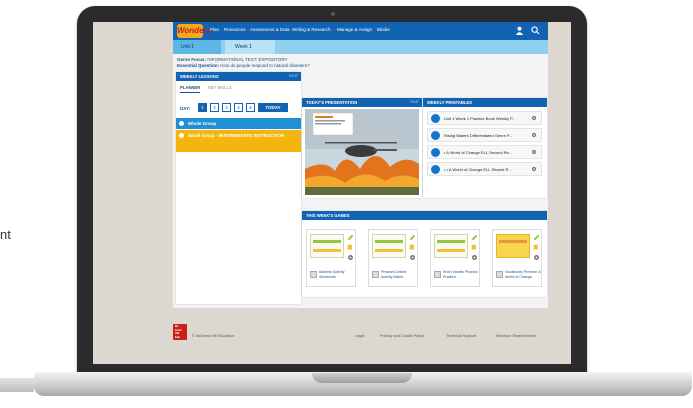 The width and height of the screenshot is (693, 408). Describe the element at coordinates (402, 336) in the screenshot. I see `footer-link-privacy: Privacy and Cookie Policy` at that location.